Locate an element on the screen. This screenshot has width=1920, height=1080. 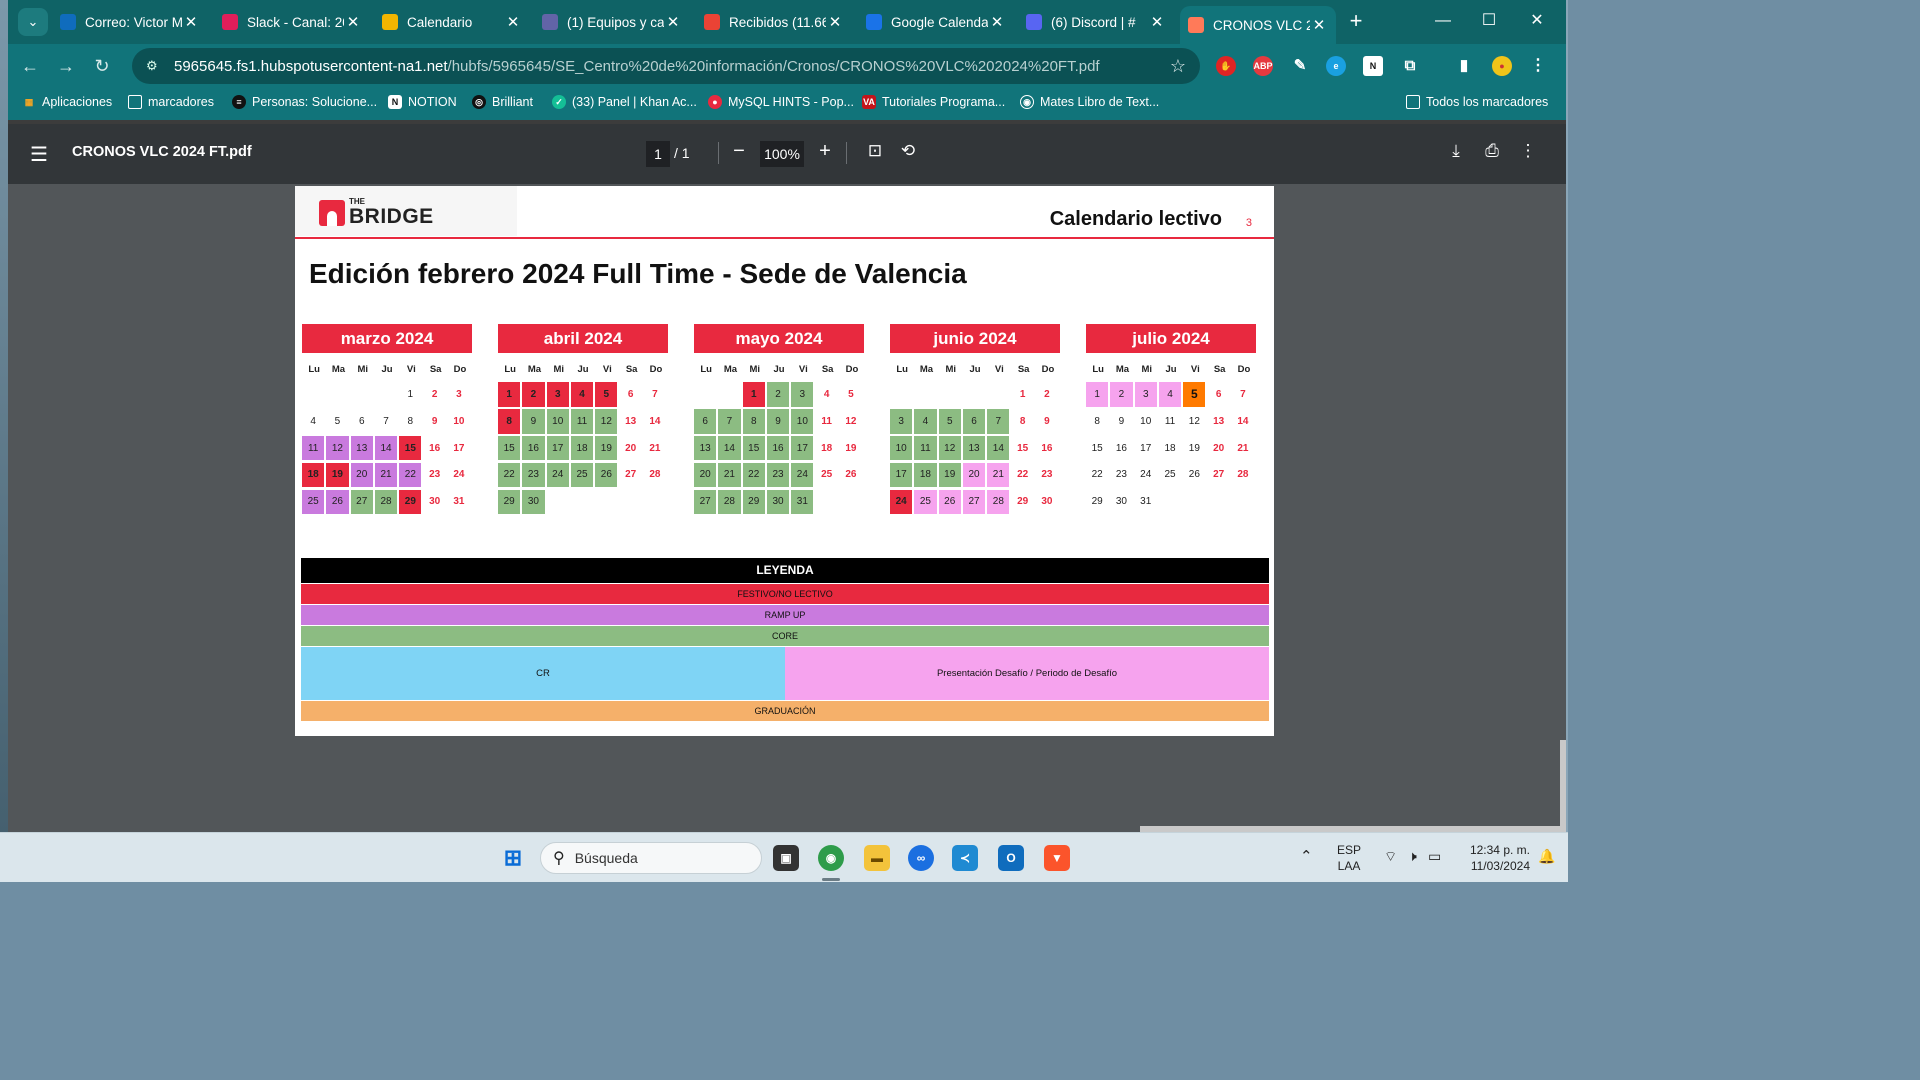
bookmark-notion: N NOTION is located at coordinates (422, 102).